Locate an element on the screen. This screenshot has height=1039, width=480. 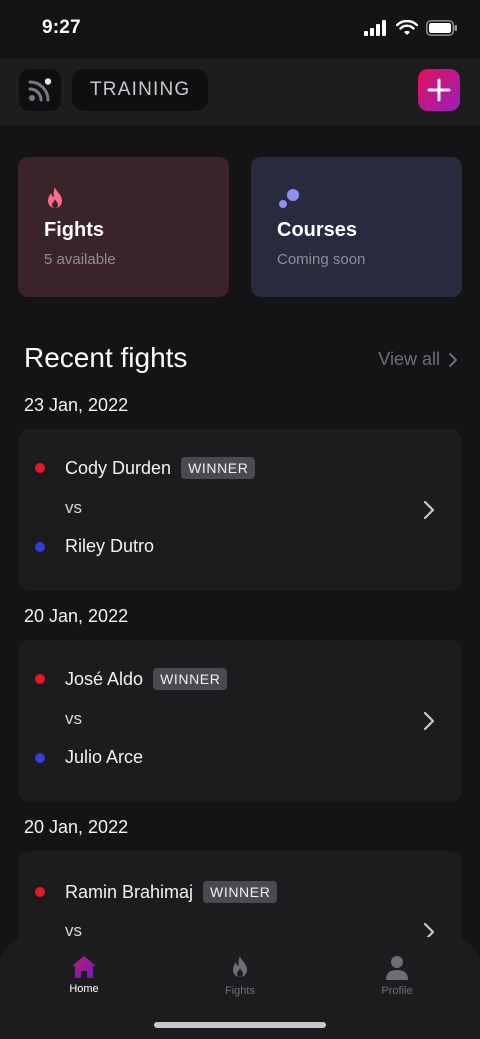
courses-card-subtitle: Coming soon is located at coordinates (321, 259).